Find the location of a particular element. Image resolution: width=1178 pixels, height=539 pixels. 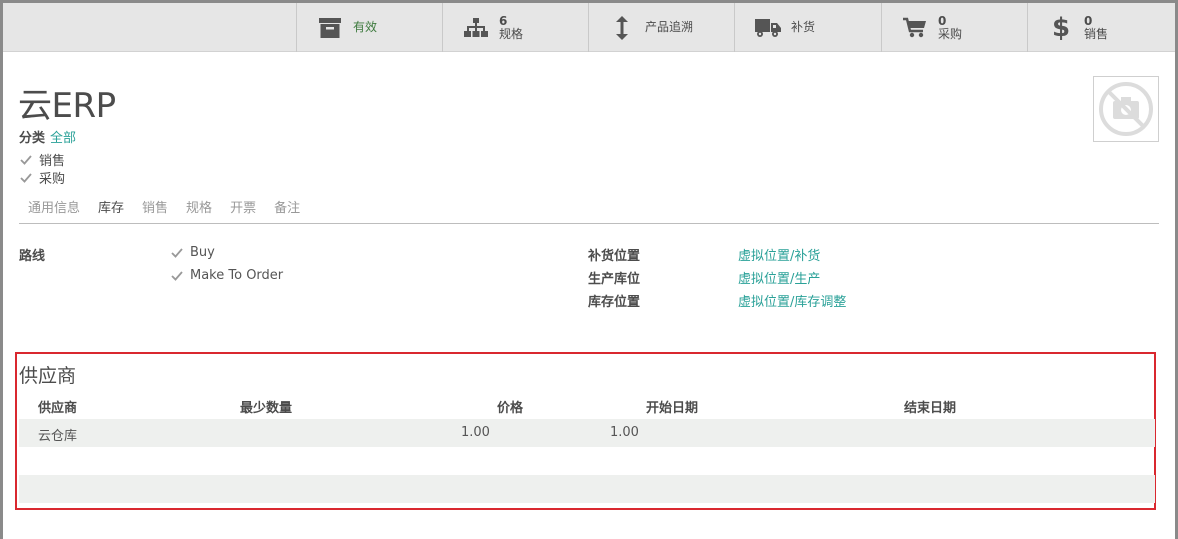

suppliers-title: 供应商 is located at coordinates (48, 376).